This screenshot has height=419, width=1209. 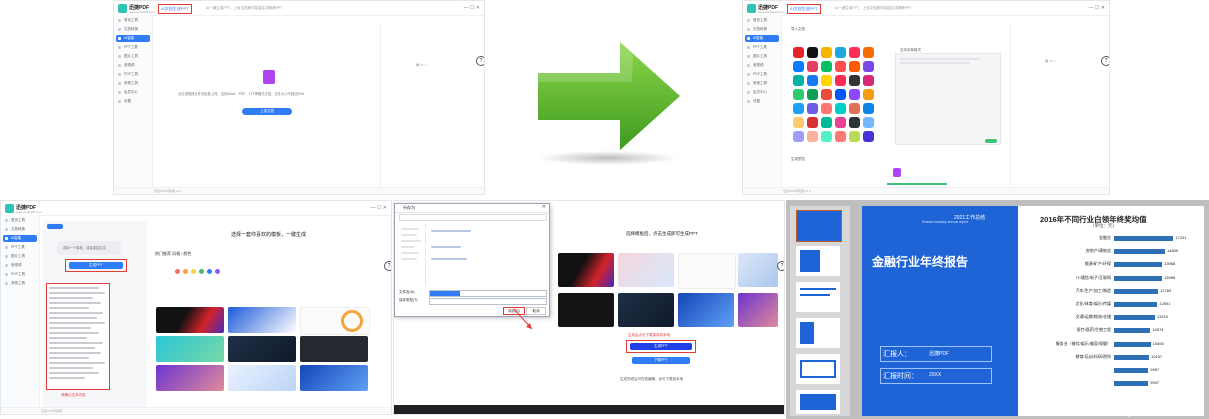 I want to click on dialog-title: 另存为, so click(x=409, y=207).